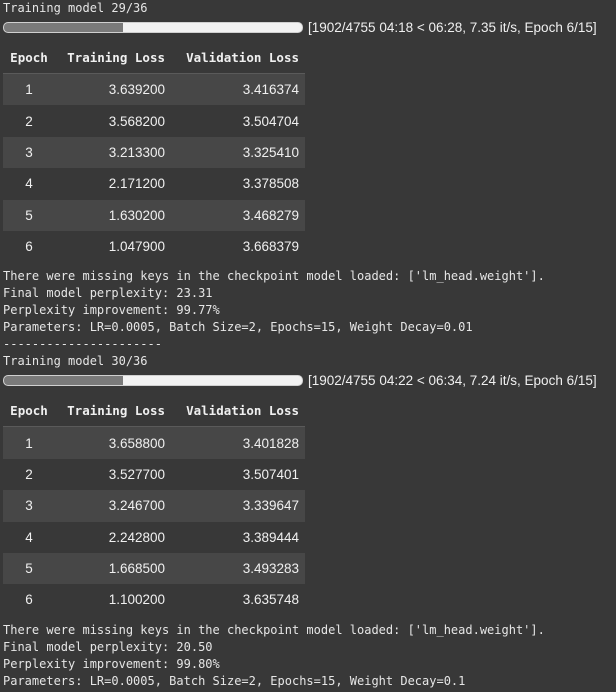 The height and width of the screenshot is (692, 616). What do you see at coordinates (238, 215) in the screenshot?
I see `cell-validation-loss: 3.468279` at bounding box center [238, 215].